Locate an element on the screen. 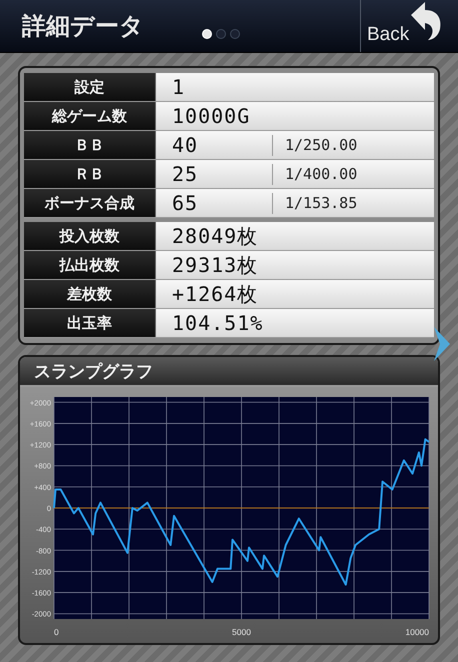  stat-value: 25 is located at coordinates (185, 174).